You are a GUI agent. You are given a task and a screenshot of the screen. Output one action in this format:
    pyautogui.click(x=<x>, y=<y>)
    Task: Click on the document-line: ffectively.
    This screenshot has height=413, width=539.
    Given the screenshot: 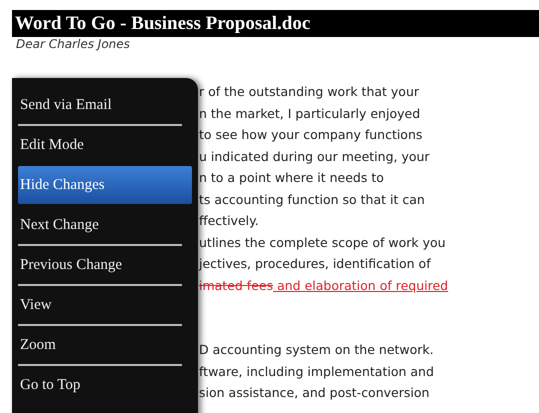 What is the action you would take?
    pyautogui.click(x=229, y=220)
    